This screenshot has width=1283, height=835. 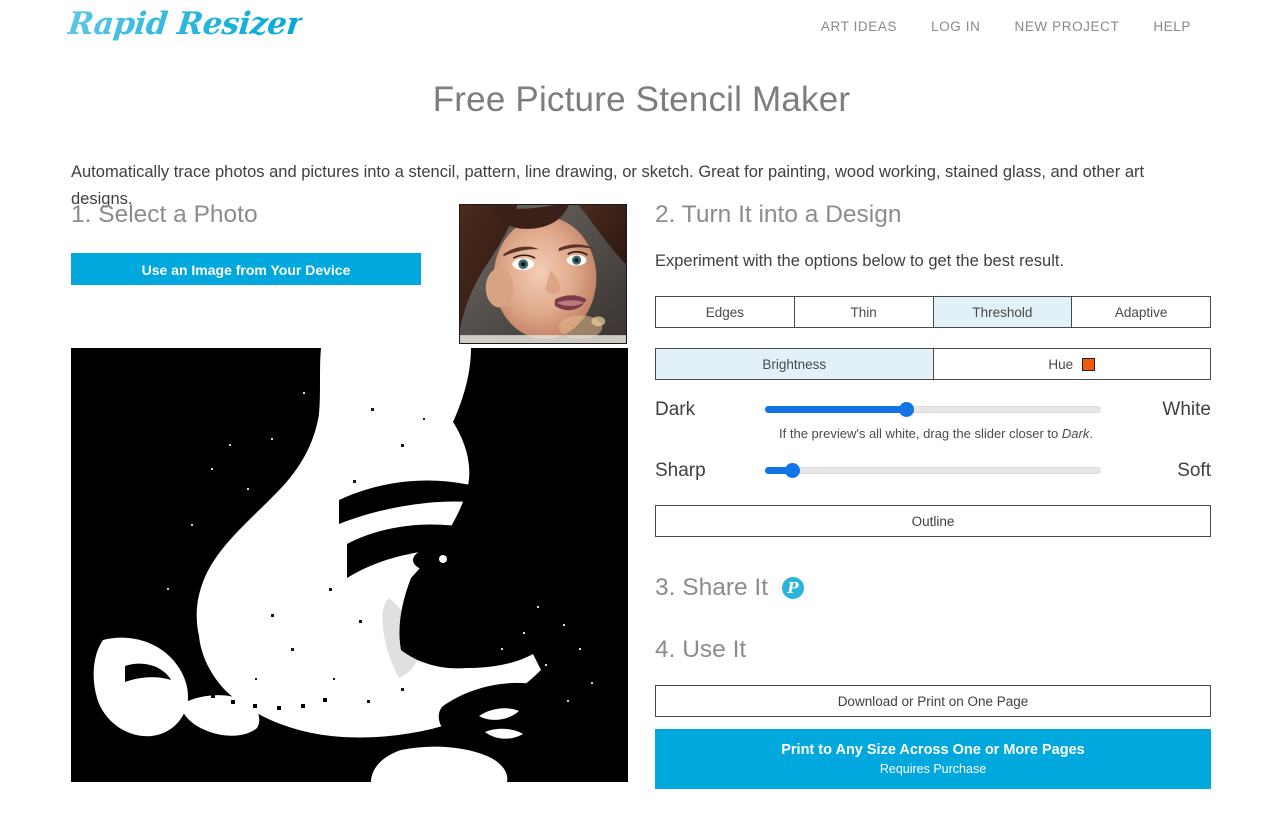 What do you see at coordinates (1003, 312) in the screenshot?
I see `tab-threshold: Threshold` at bounding box center [1003, 312].